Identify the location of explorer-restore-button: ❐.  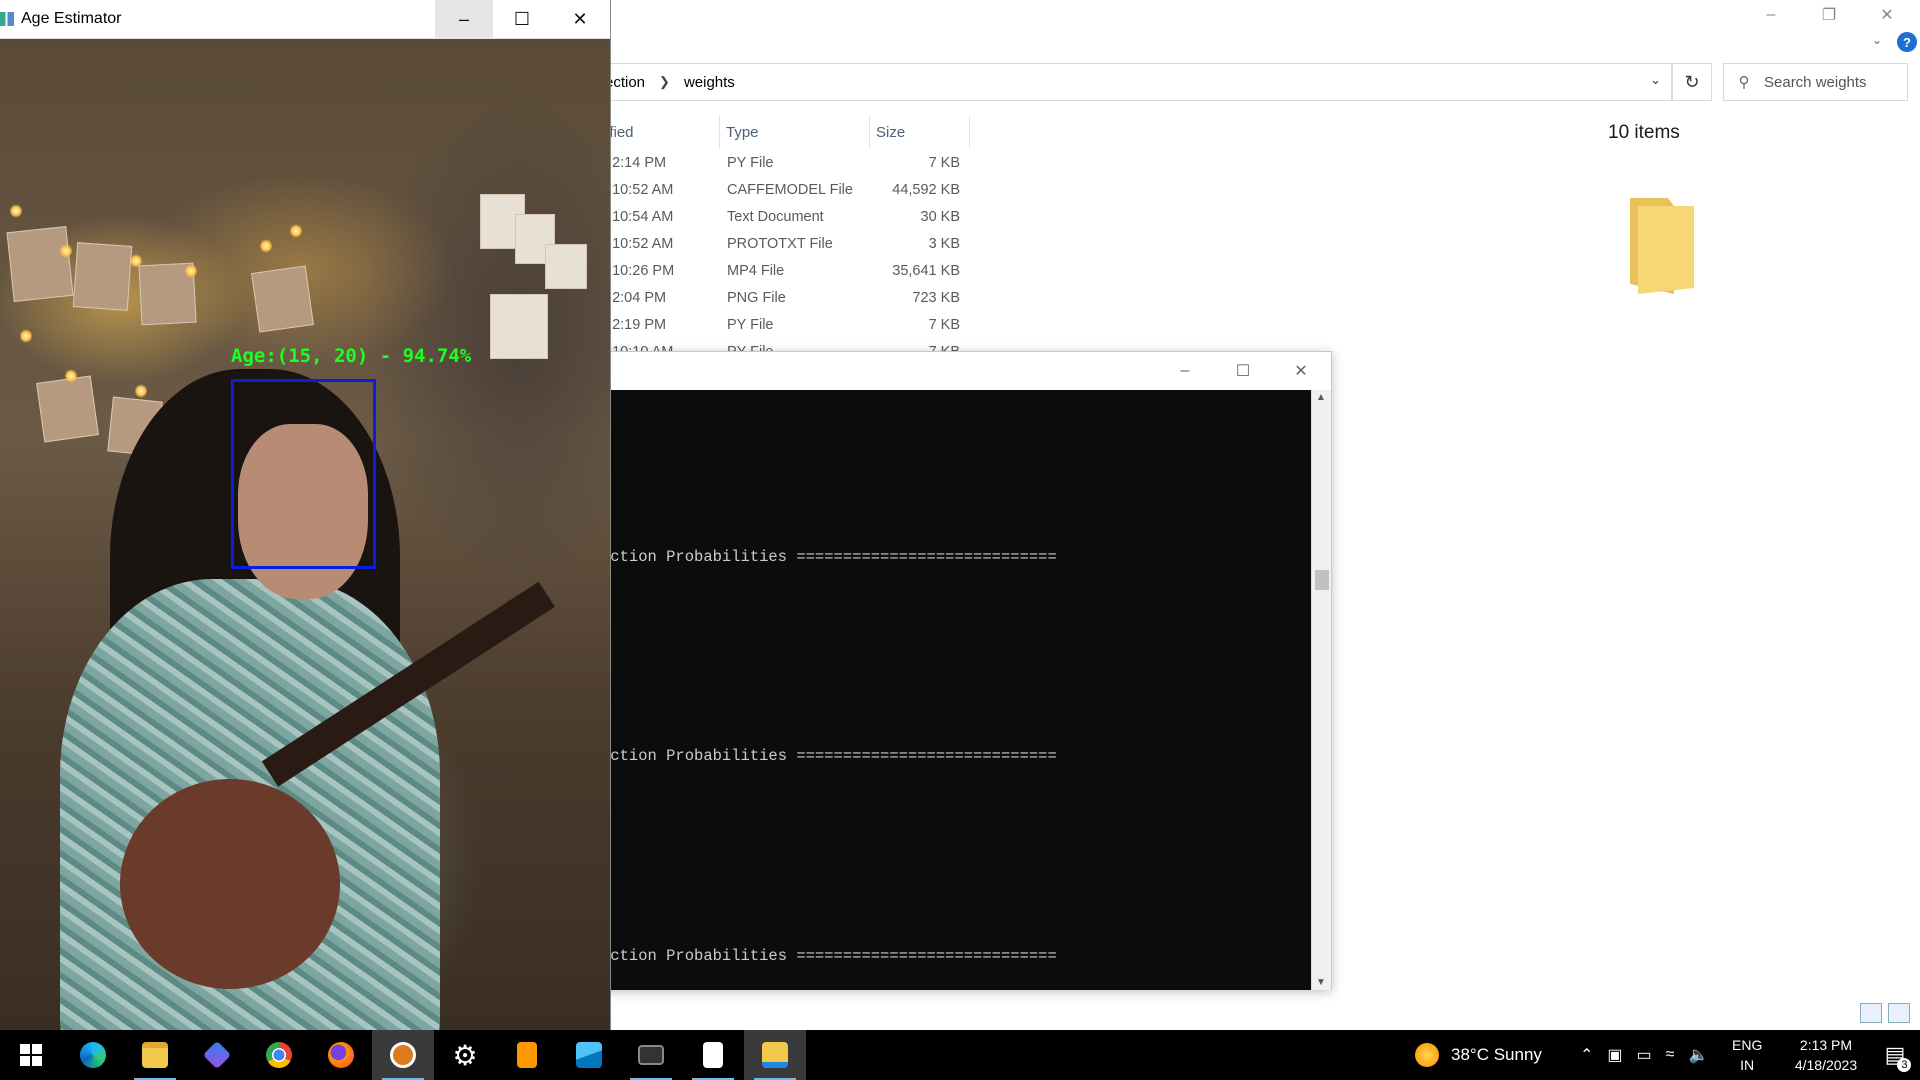
(1829, 15).